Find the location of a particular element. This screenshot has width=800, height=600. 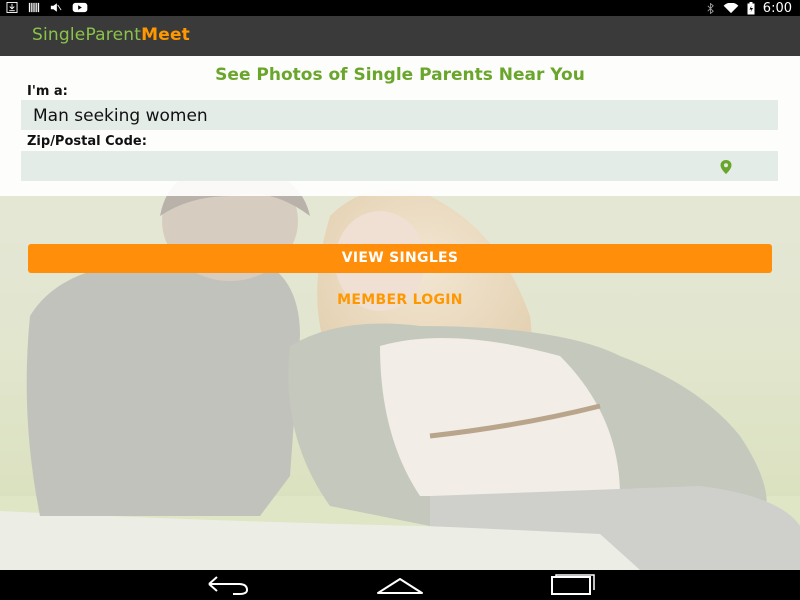

logo-part-meet: Meet is located at coordinates (165, 35).